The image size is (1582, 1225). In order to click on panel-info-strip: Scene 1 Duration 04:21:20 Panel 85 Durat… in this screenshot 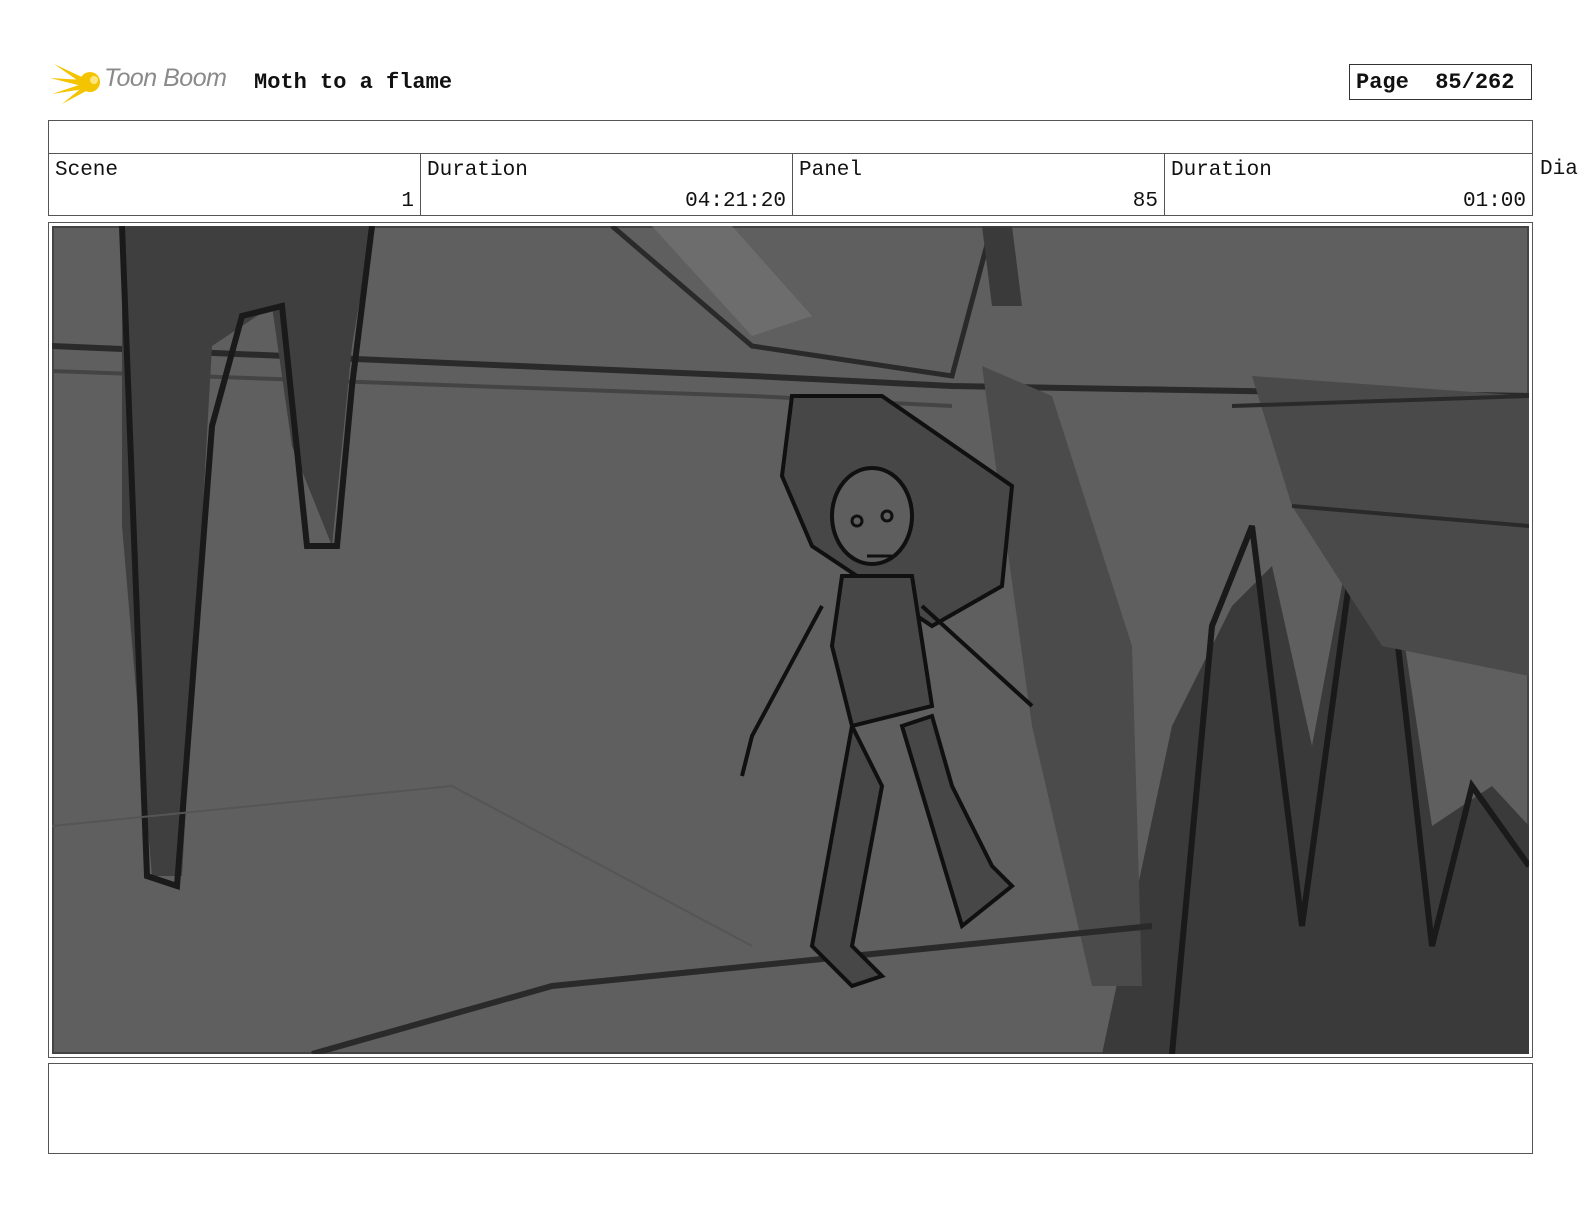, I will do `click(790, 168)`.